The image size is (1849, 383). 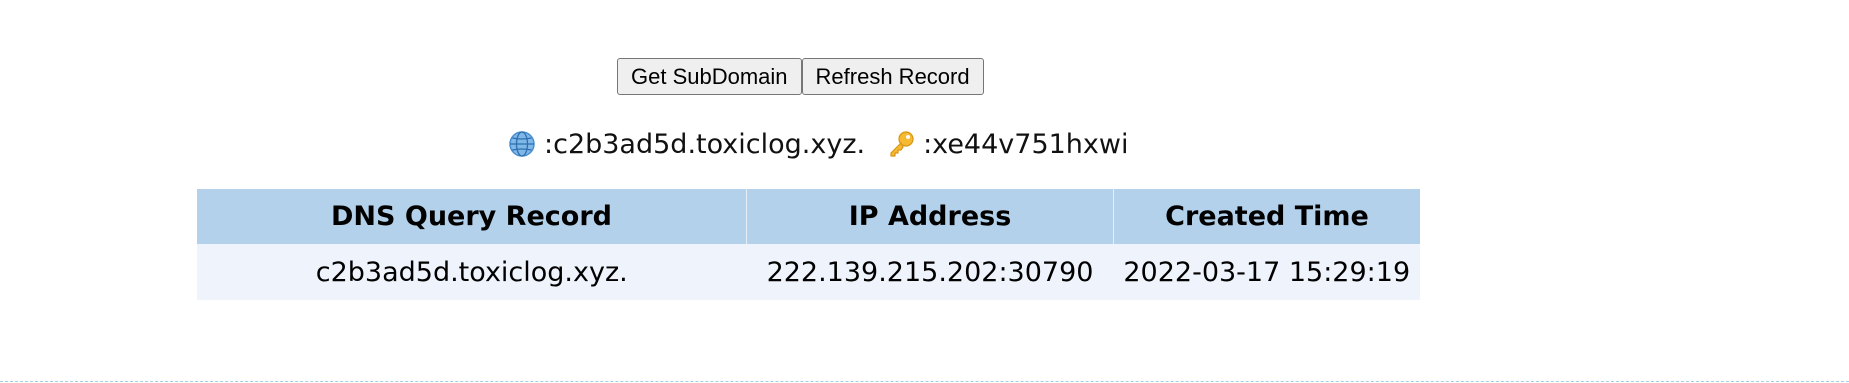 I want to click on toolbar: Get SubDomain Refresh Record, so click(x=800, y=76).